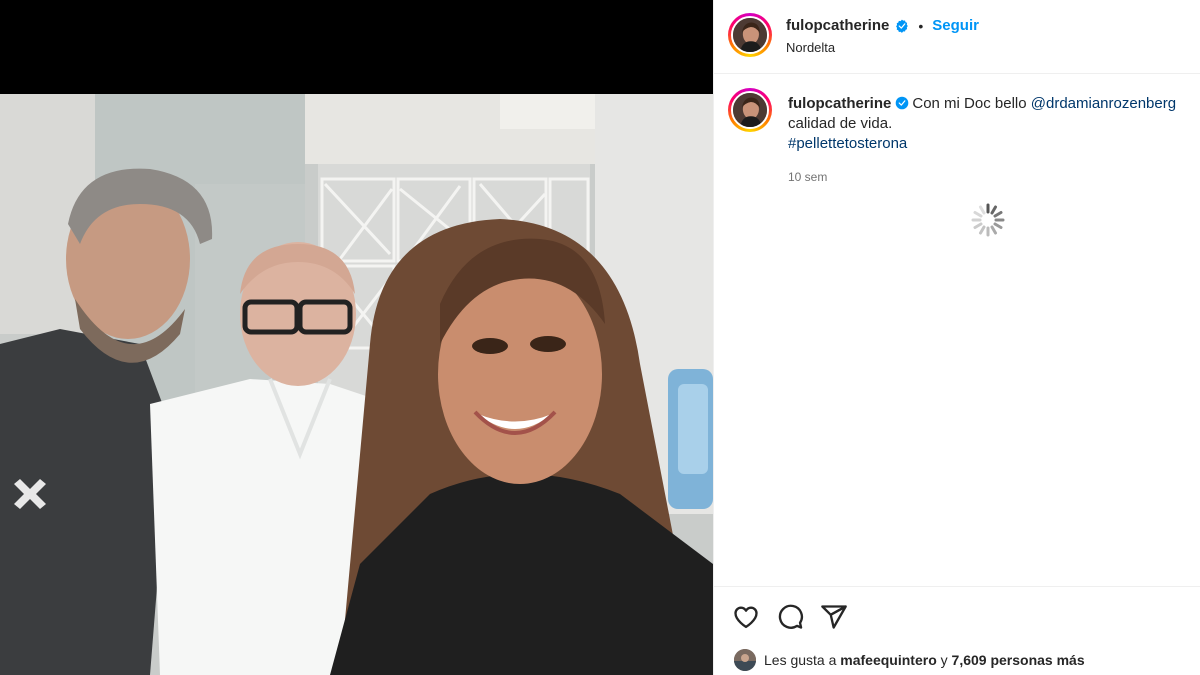 The width and height of the screenshot is (1200, 675). Describe the element at coordinates (1103, 103) in the screenshot. I see `caption-mention-link: @drdamianrozenberg` at that location.